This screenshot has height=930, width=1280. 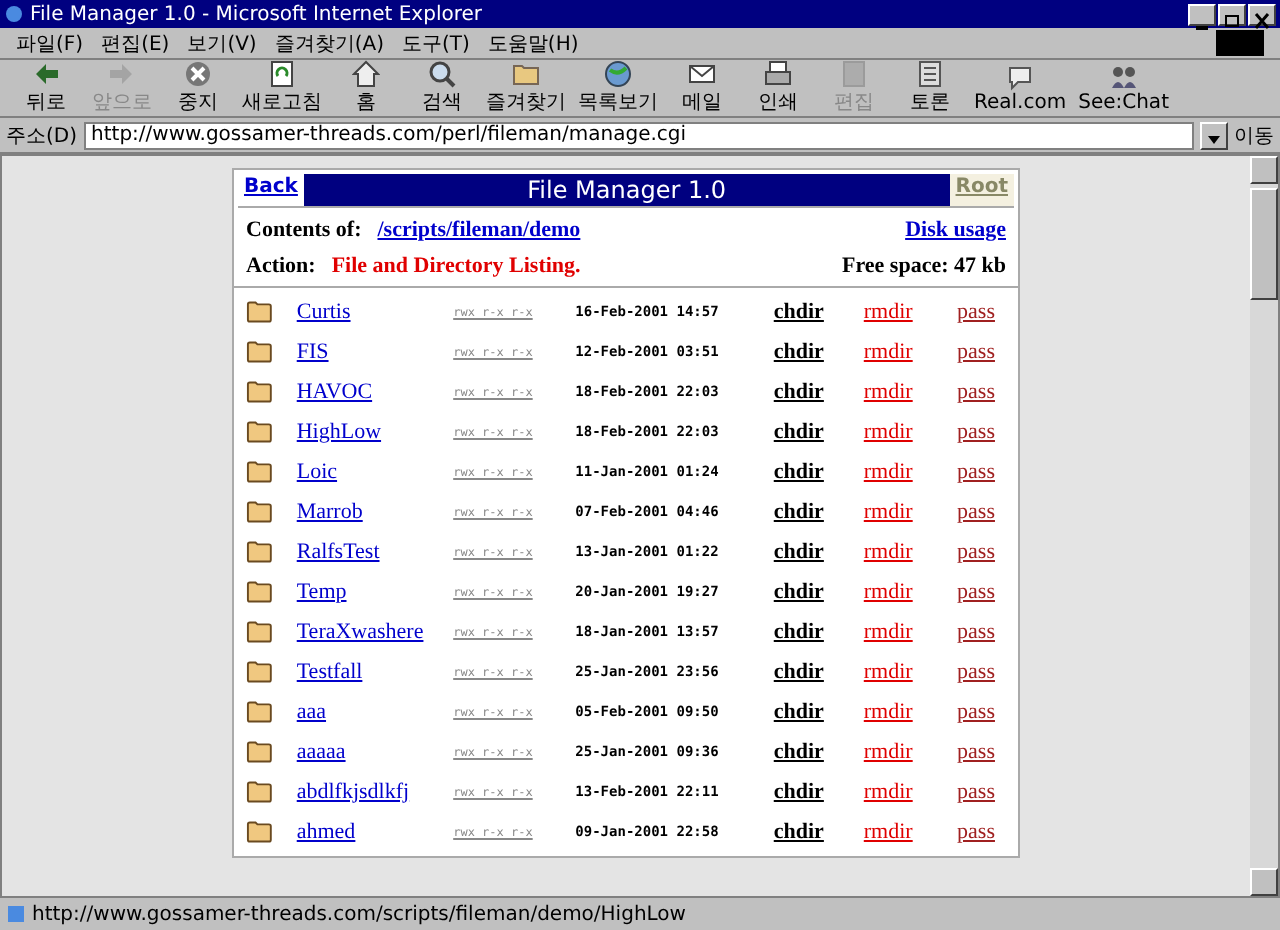 I want to click on people-icon, so click(x=1123, y=77).